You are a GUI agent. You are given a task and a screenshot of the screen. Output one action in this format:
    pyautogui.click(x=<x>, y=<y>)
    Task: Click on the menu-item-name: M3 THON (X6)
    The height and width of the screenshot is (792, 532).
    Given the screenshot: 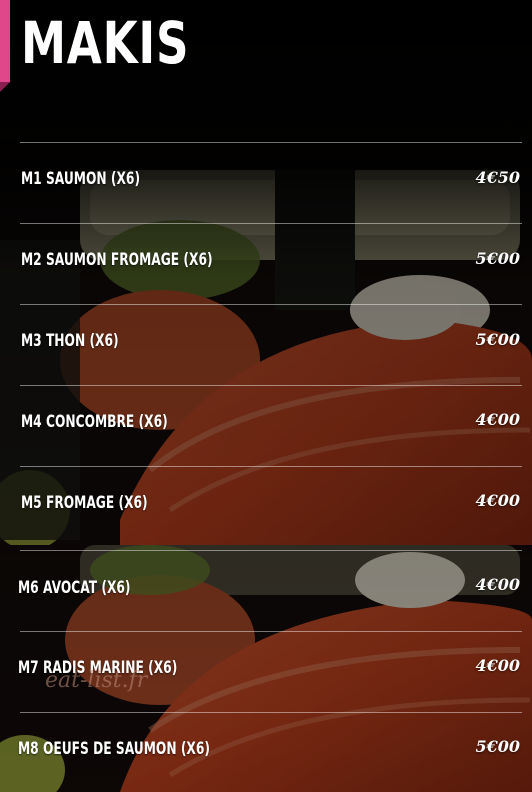 What is the action you would take?
    pyautogui.click(x=70, y=341)
    